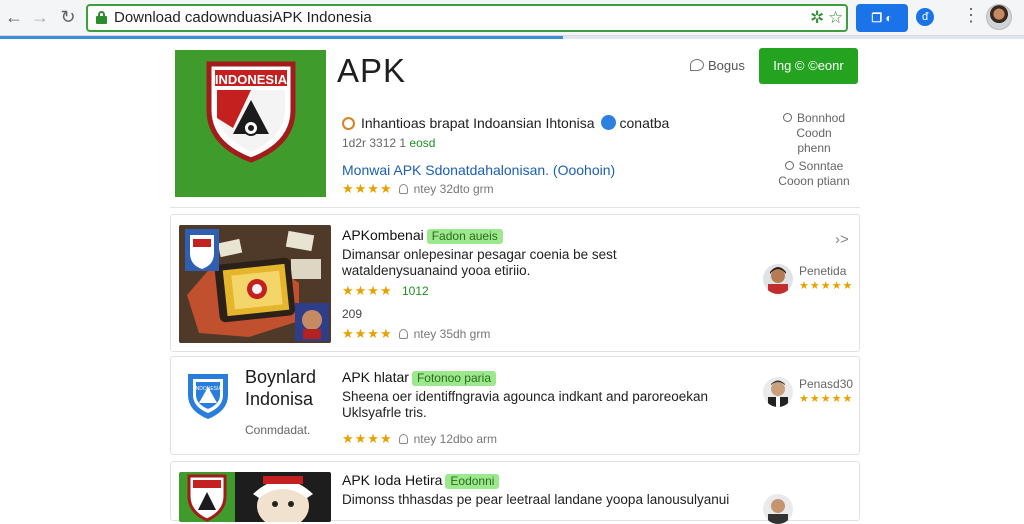  What do you see at coordinates (278, 430) in the screenshot?
I see `item-brand-sub: Conmdadat.` at bounding box center [278, 430].